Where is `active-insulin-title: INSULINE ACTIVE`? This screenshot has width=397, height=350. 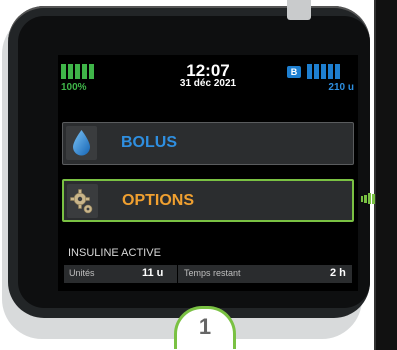 active-insulin-title: INSULINE ACTIVE is located at coordinates (114, 253).